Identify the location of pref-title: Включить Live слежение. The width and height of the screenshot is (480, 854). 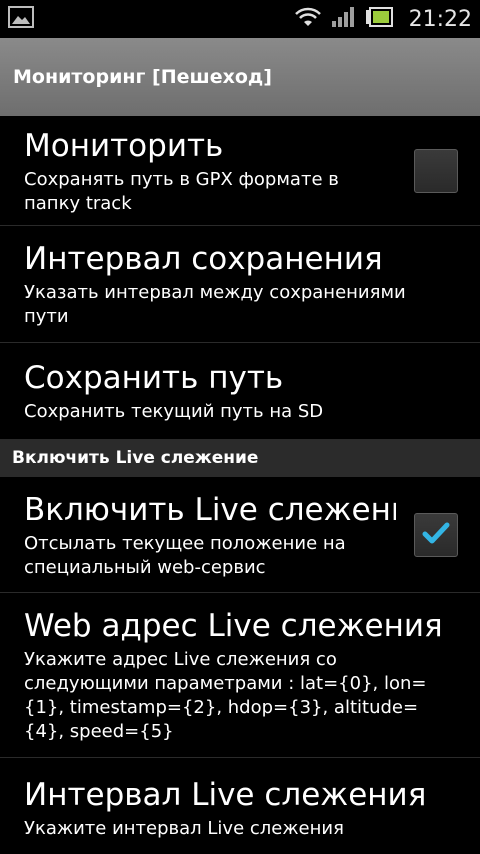
(210, 509).